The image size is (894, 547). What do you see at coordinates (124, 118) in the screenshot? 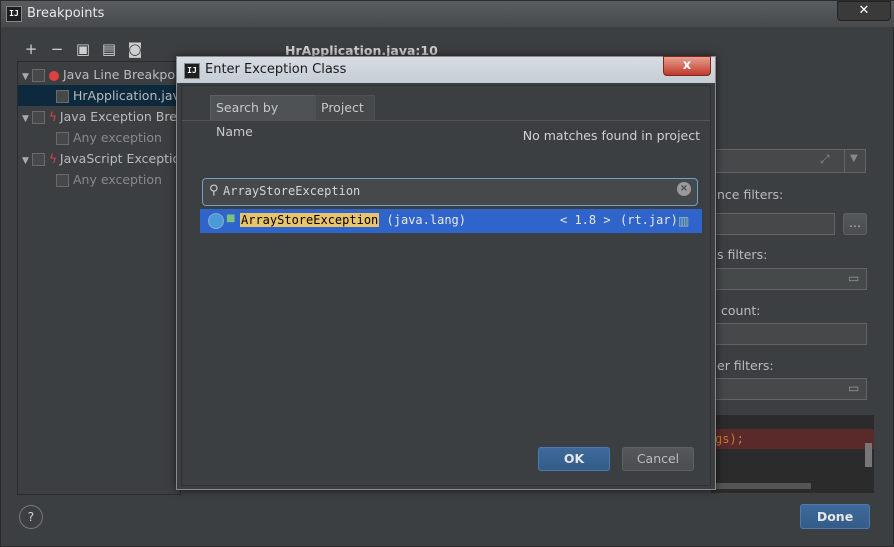
I see `tree-group: ▼ ϟ Java Exception Breakpoints` at bounding box center [124, 118].